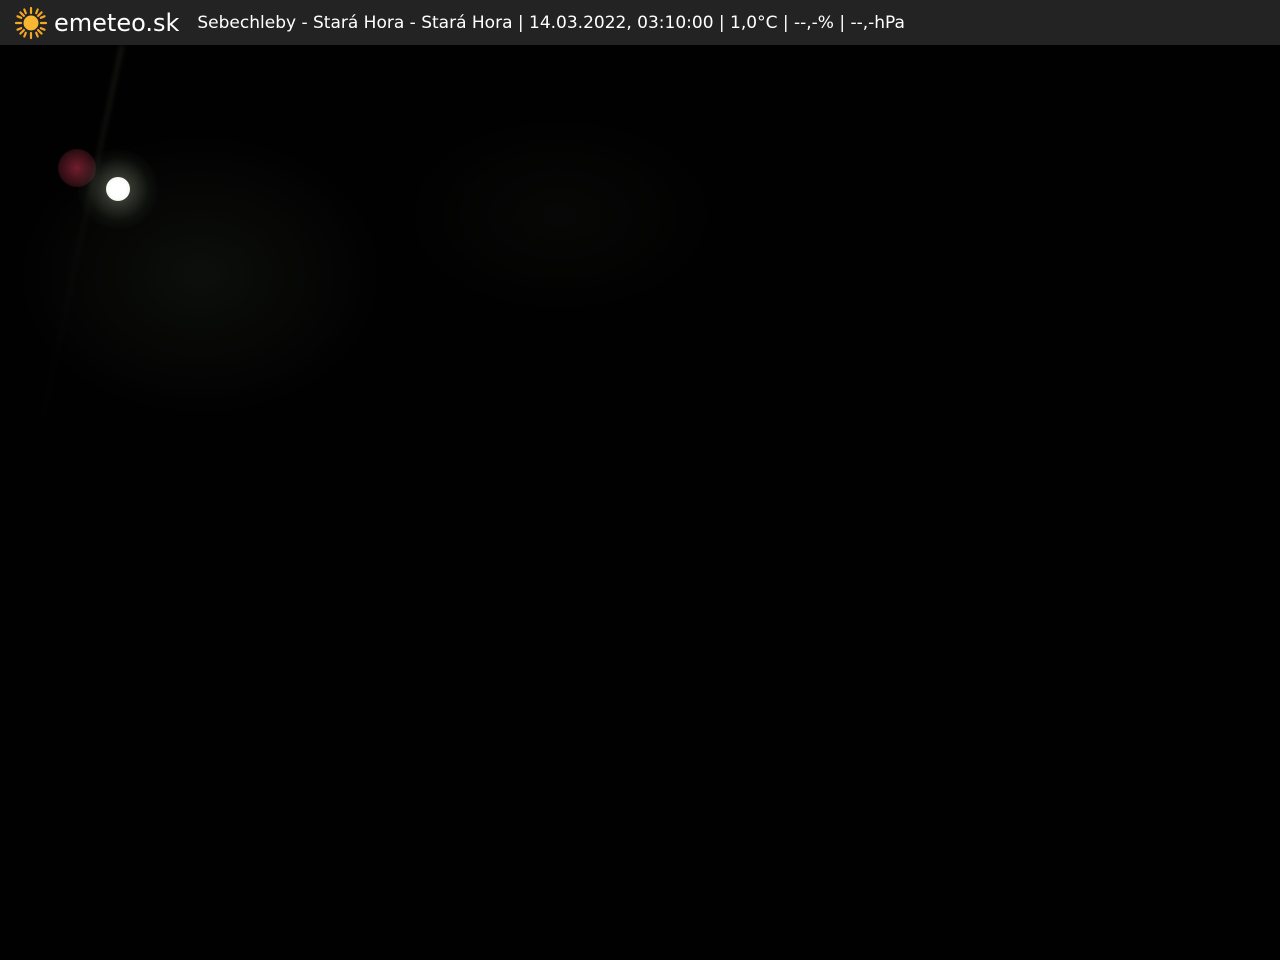  I want to click on light-streak, so click(78, 251).